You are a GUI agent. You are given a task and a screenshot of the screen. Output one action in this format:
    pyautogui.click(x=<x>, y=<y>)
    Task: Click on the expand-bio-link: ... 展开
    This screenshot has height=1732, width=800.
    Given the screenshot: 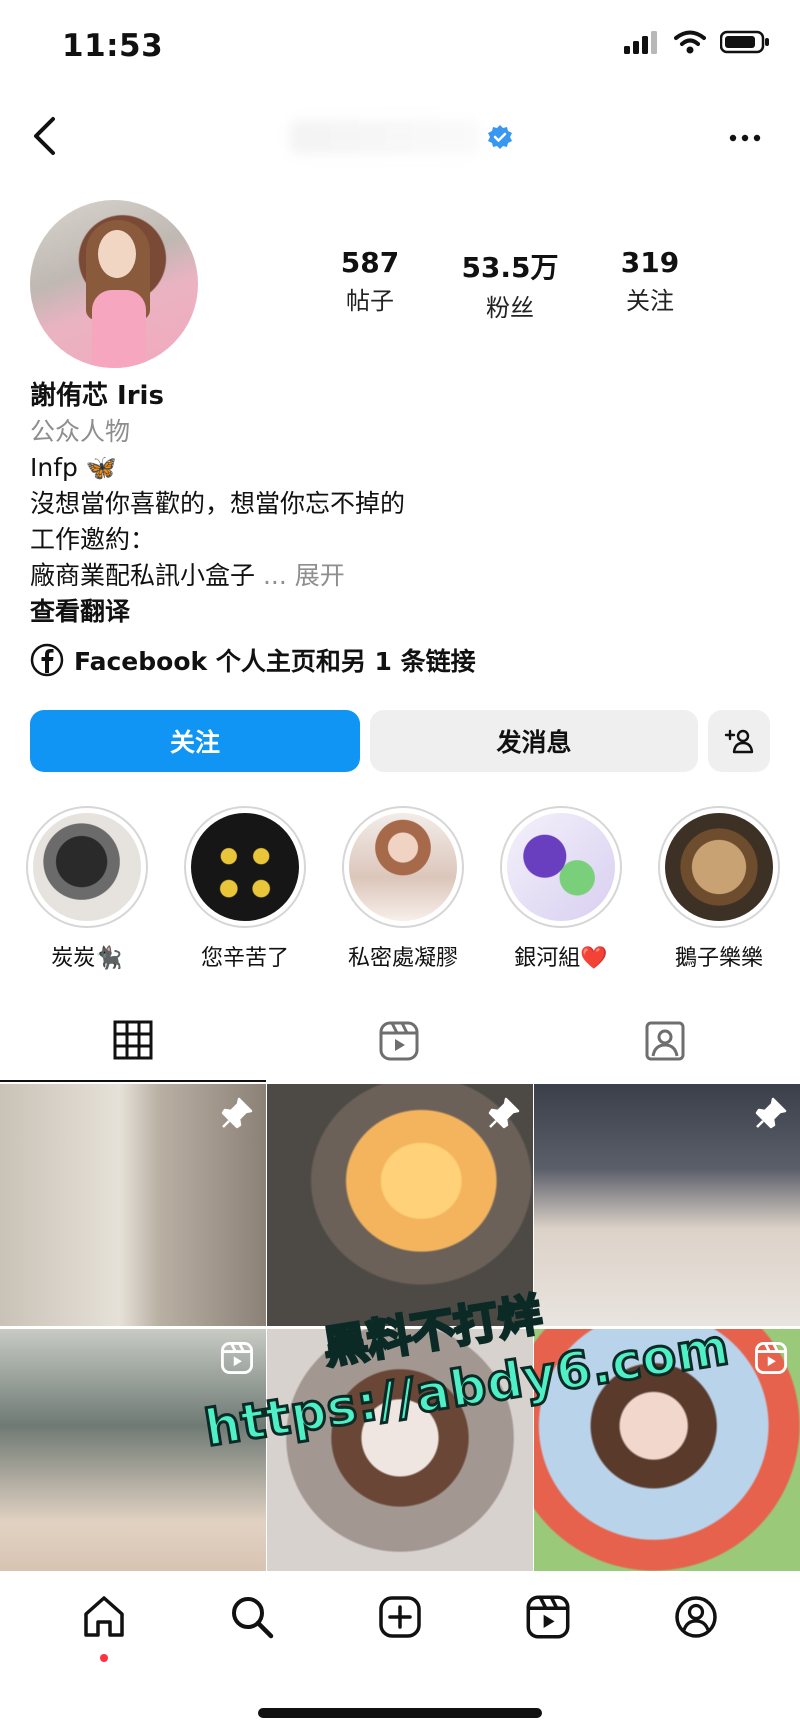 What is the action you would take?
    pyautogui.click(x=304, y=575)
    